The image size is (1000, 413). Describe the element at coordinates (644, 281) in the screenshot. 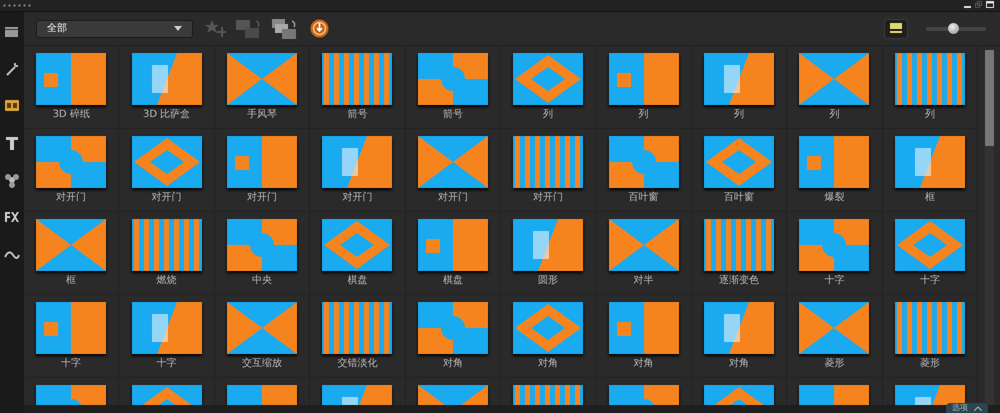

I see `thumbnail-label: 对半` at that location.